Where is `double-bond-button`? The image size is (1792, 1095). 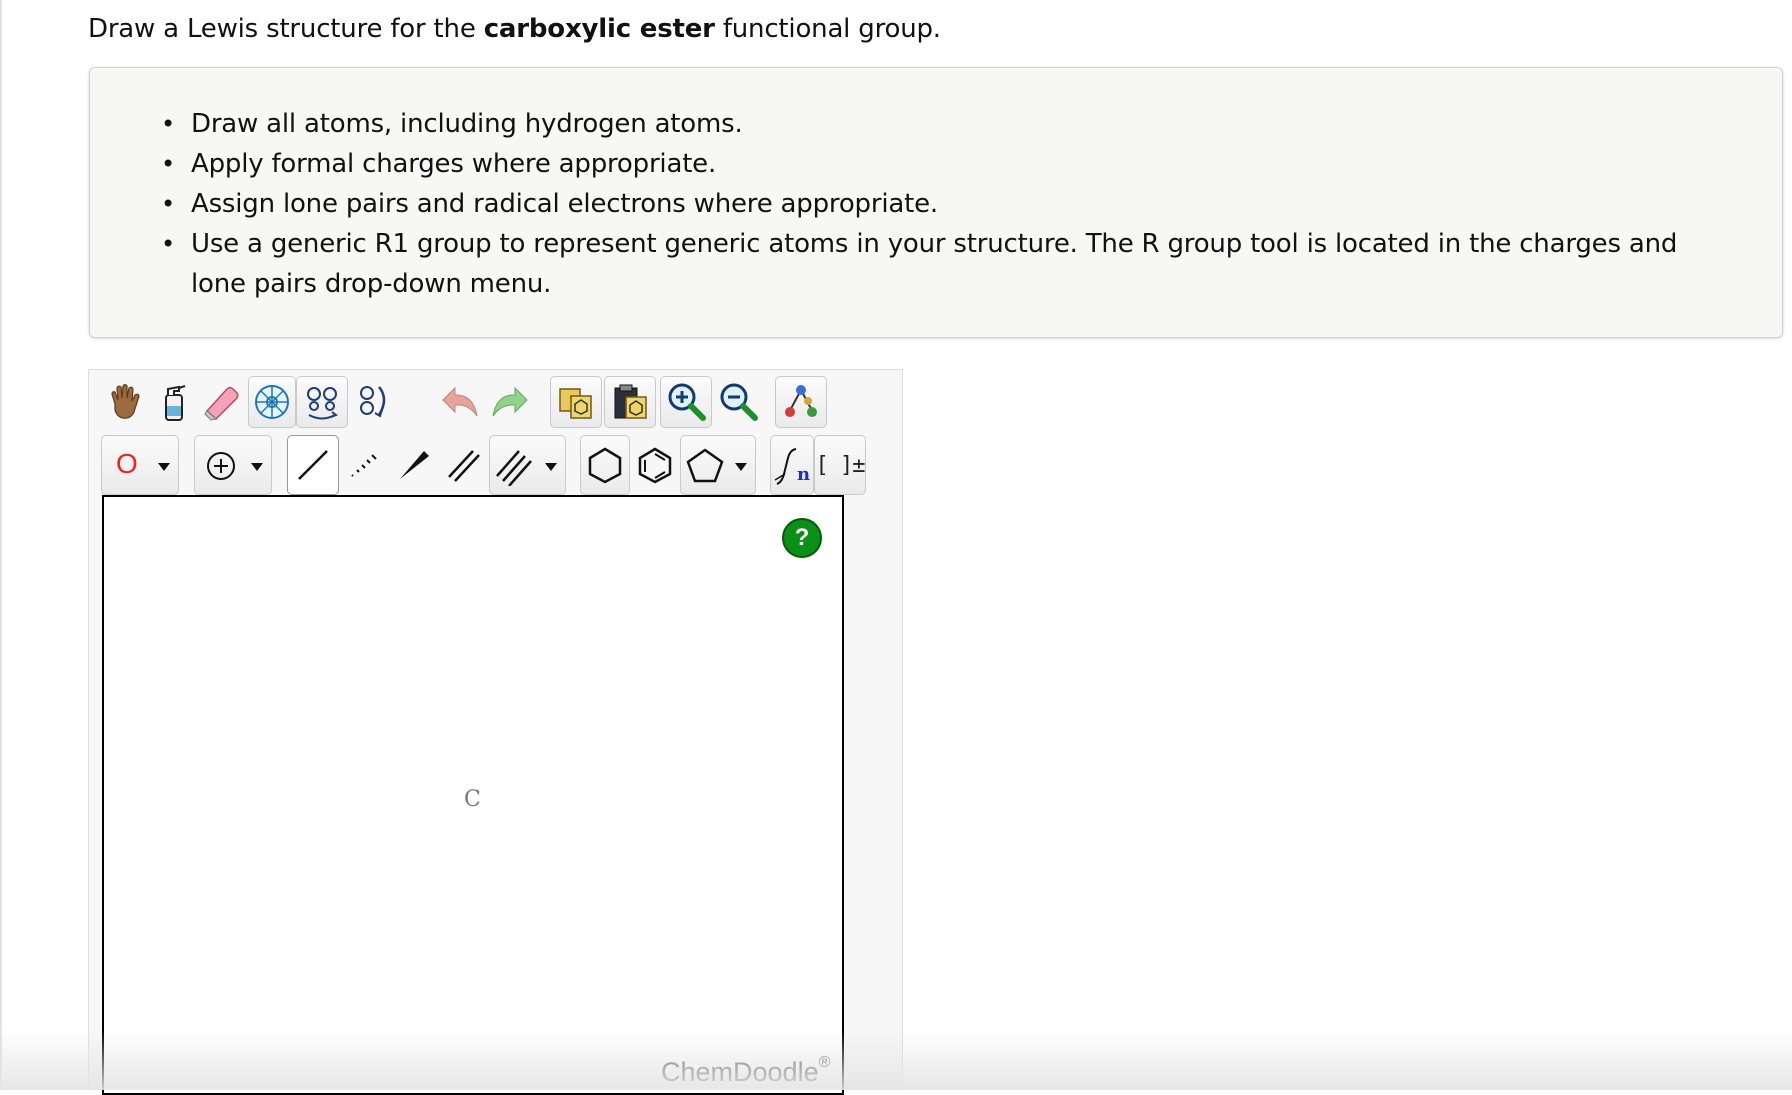
double-bond-button is located at coordinates (464, 465).